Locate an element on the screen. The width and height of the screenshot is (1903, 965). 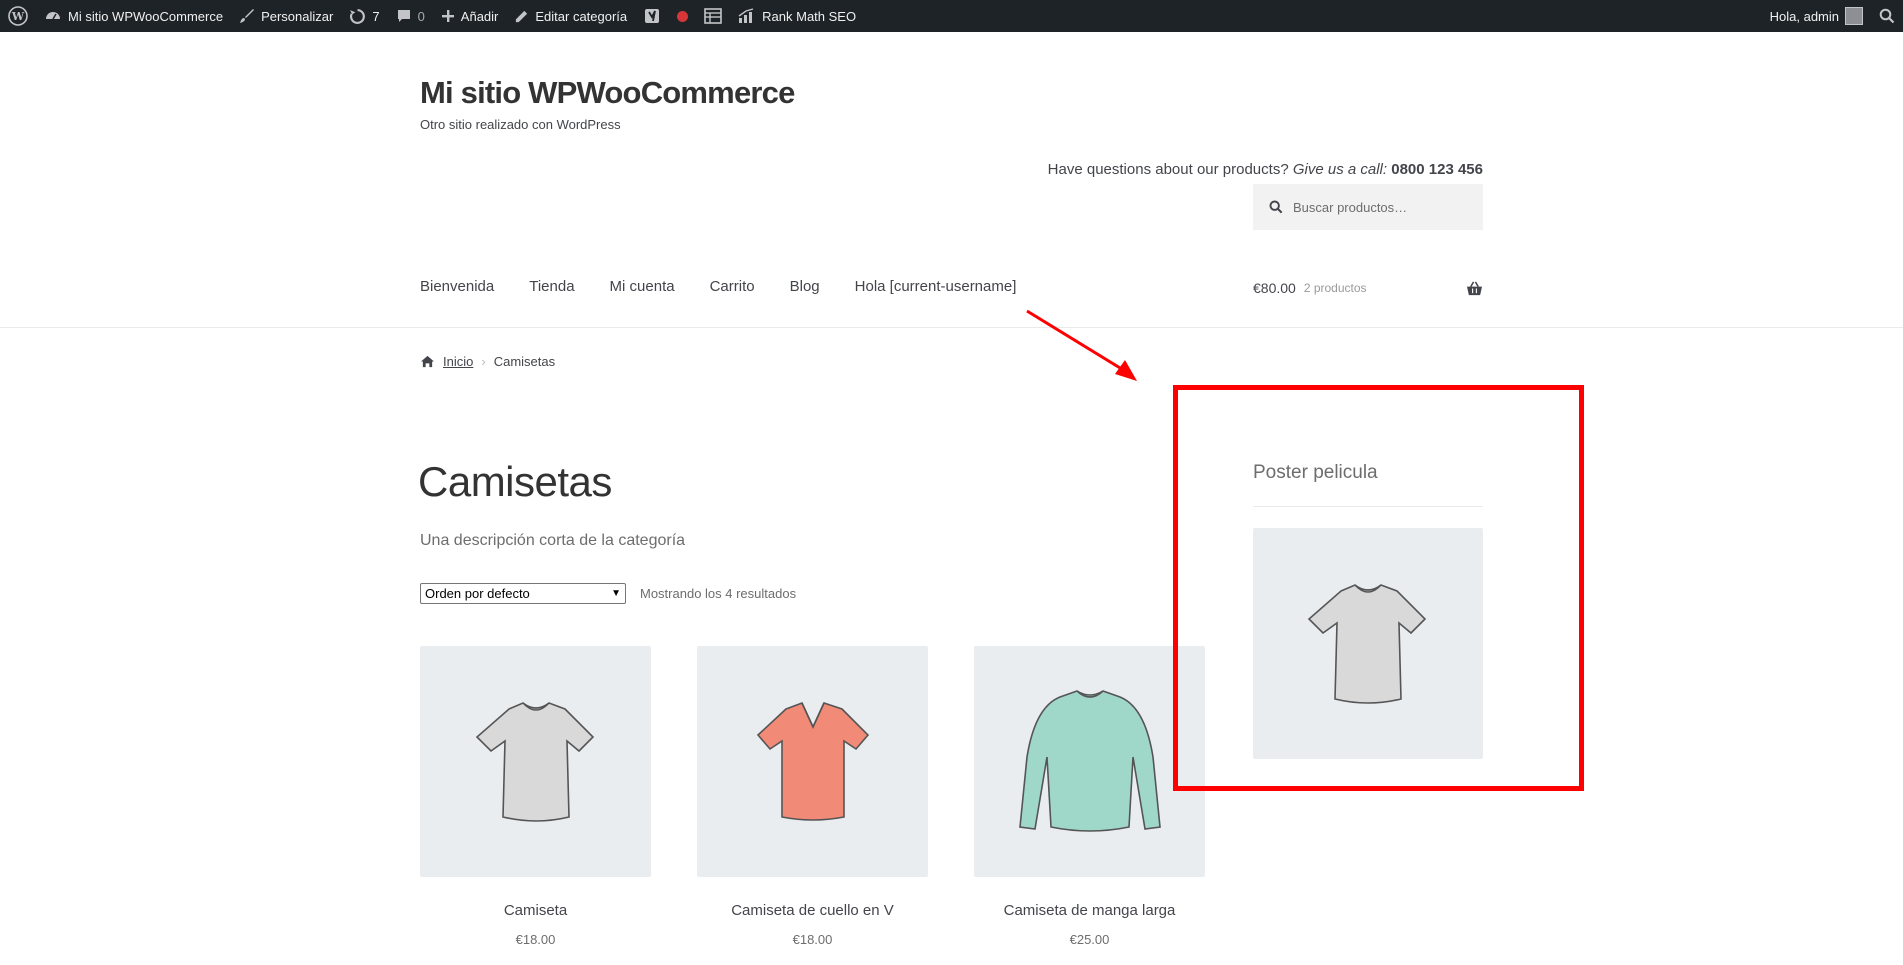
tshirt-body is located at coordinates (534, 761).